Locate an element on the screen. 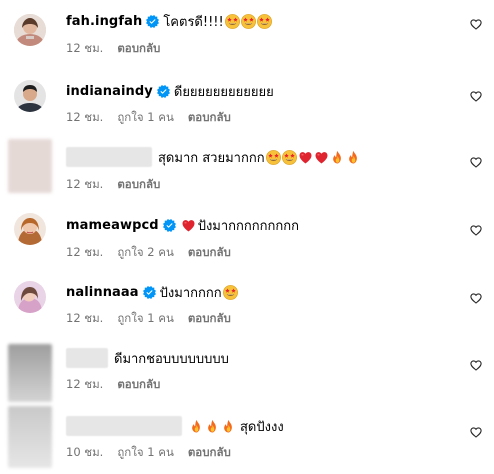  comment-time: 10 ชม. is located at coordinates (84, 453).